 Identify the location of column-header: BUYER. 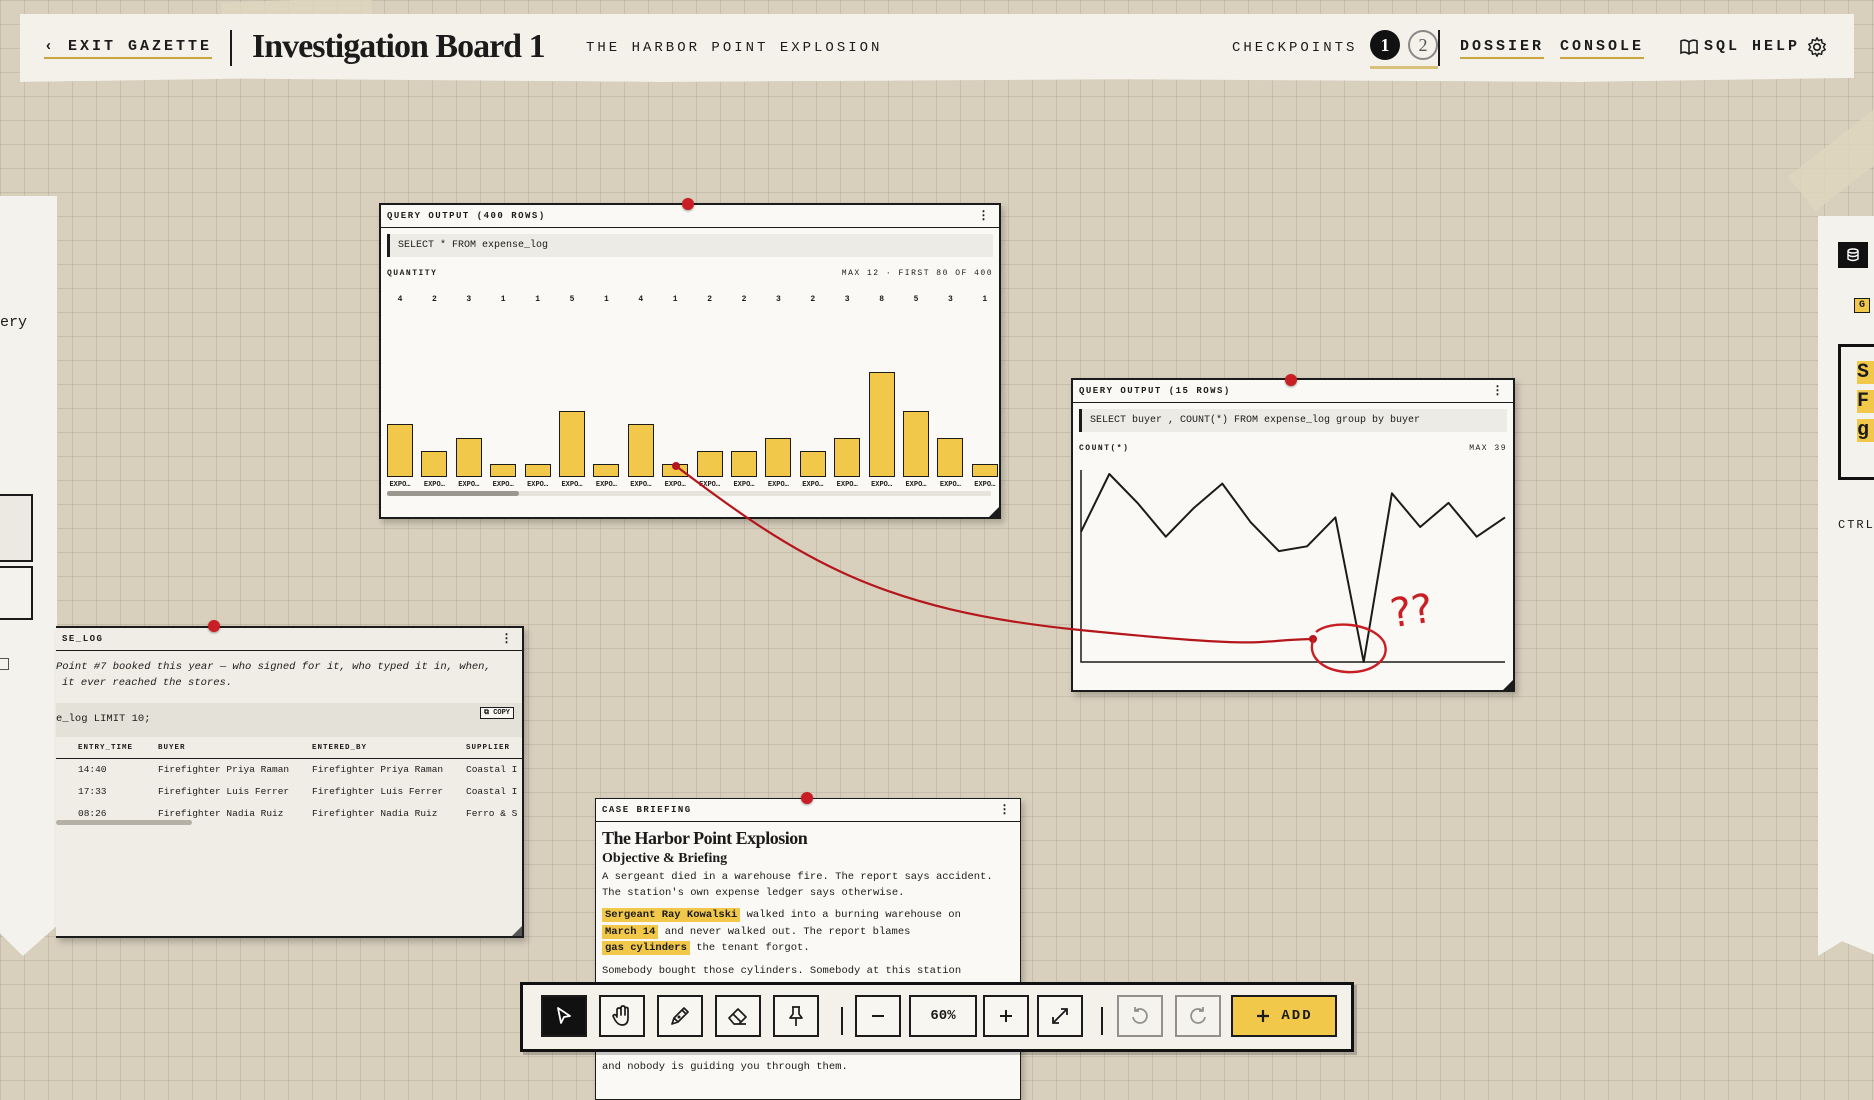
(172, 748).